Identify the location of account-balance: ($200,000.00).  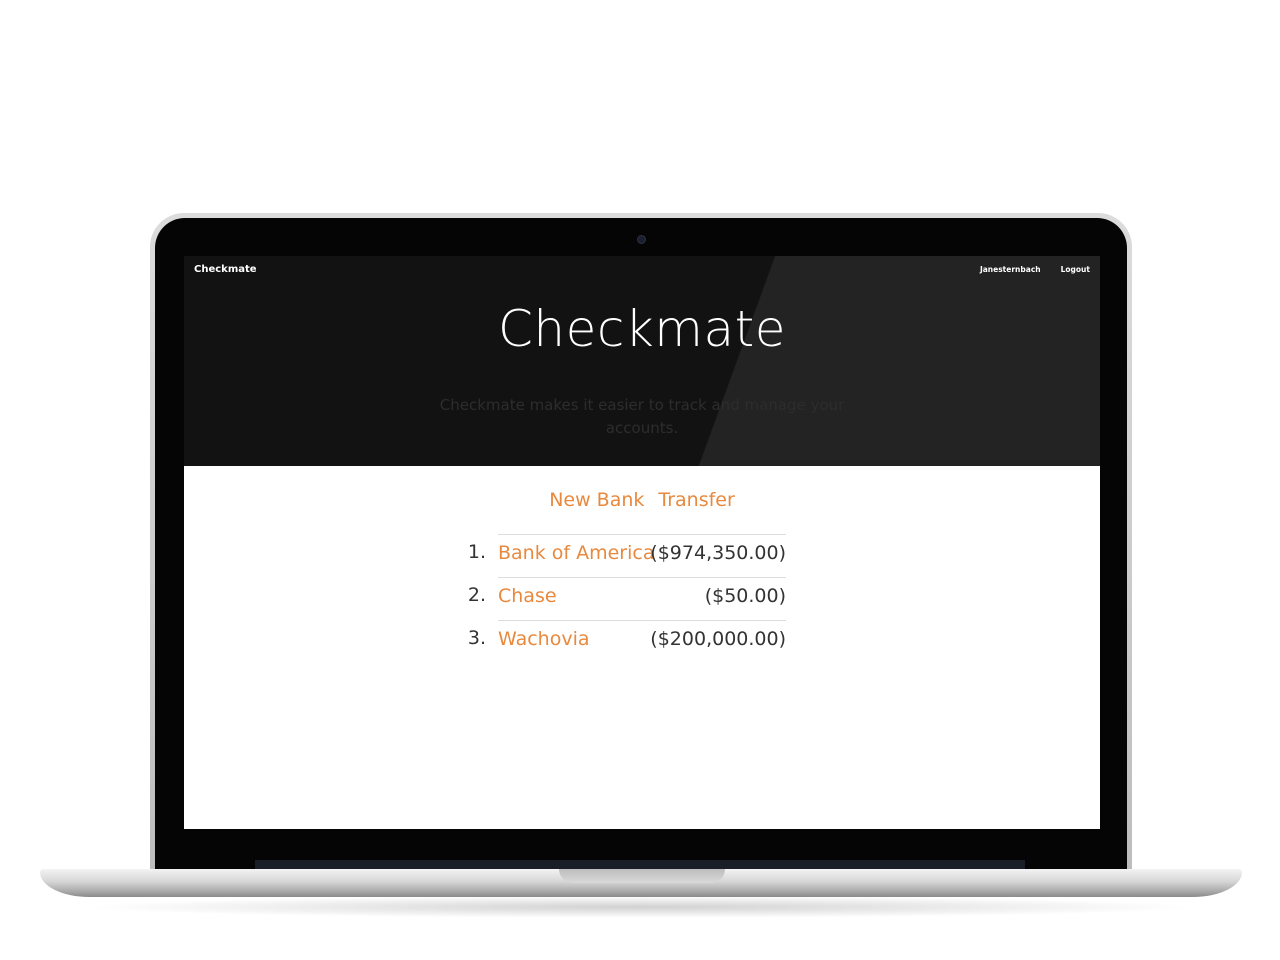
(718, 639).